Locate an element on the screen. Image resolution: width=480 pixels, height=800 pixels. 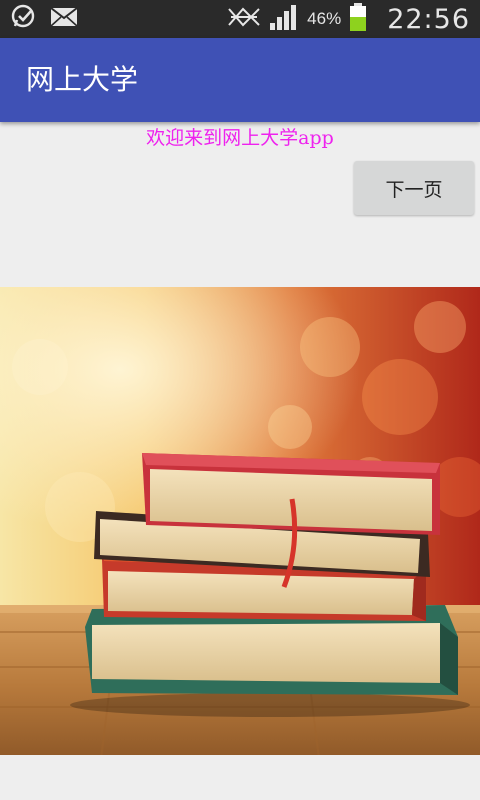
next-page-button: 下一页 is located at coordinates (414, 188).